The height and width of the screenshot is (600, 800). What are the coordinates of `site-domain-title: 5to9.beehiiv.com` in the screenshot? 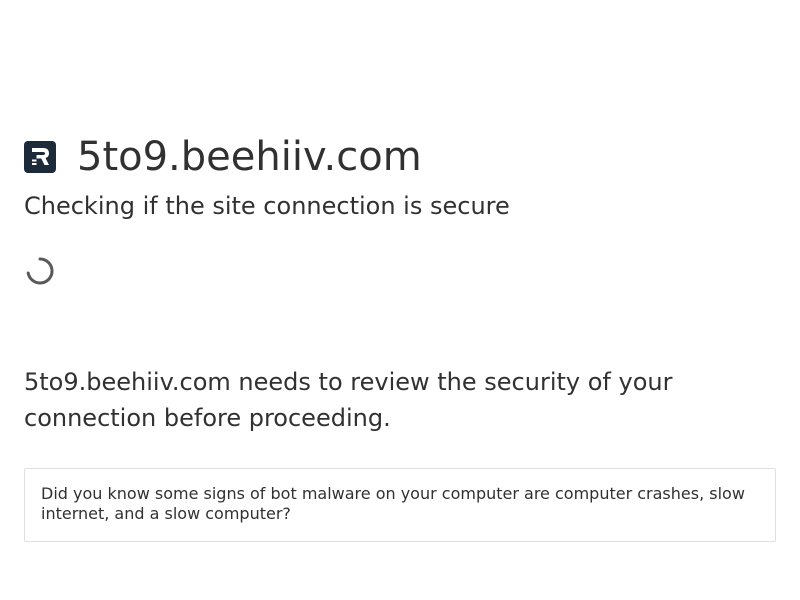 It's located at (249, 157).